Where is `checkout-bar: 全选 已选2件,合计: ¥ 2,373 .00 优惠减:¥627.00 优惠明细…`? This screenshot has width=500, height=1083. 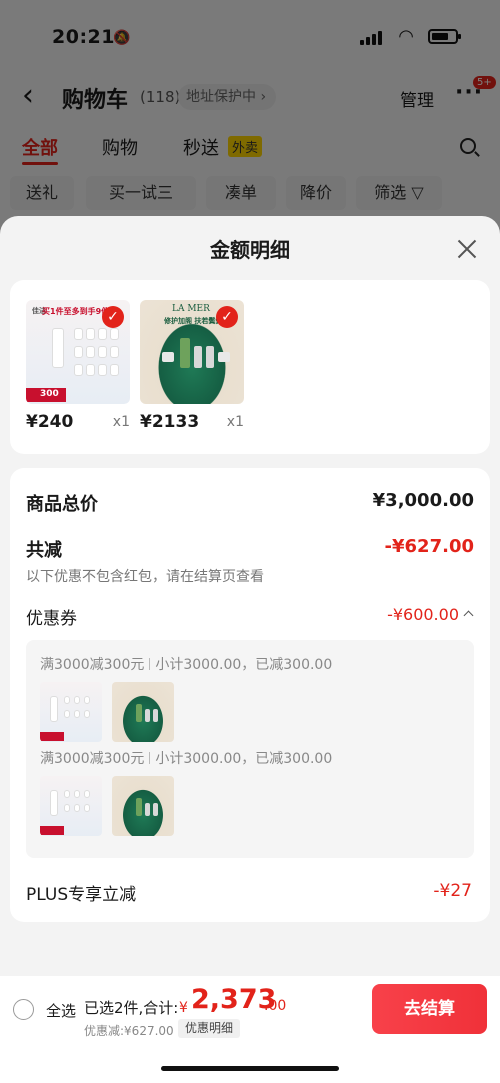
checkout-bar: 全选 已选2件,合计: ¥ 2,373 .00 优惠减:¥627.00 优惠明细… is located at coordinates (250, 1029).